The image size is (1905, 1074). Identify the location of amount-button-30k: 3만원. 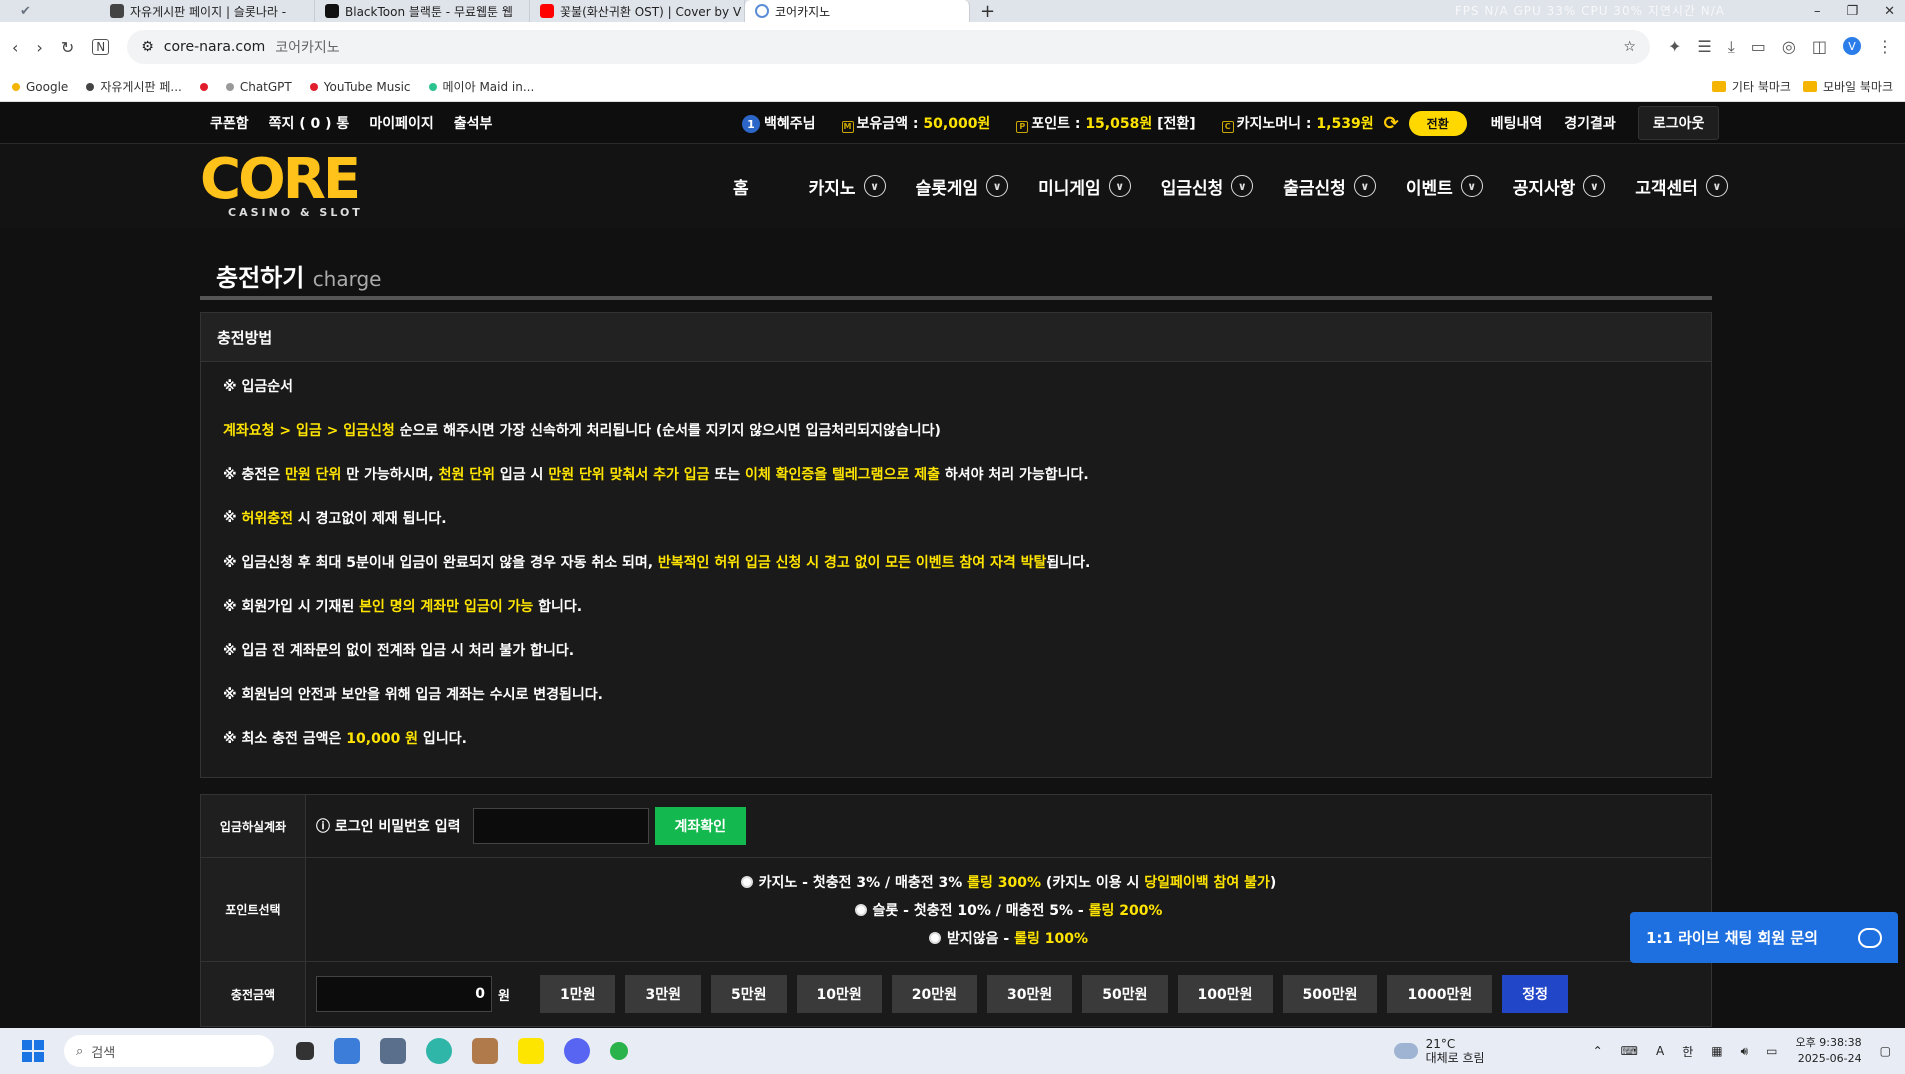
(663, 994).